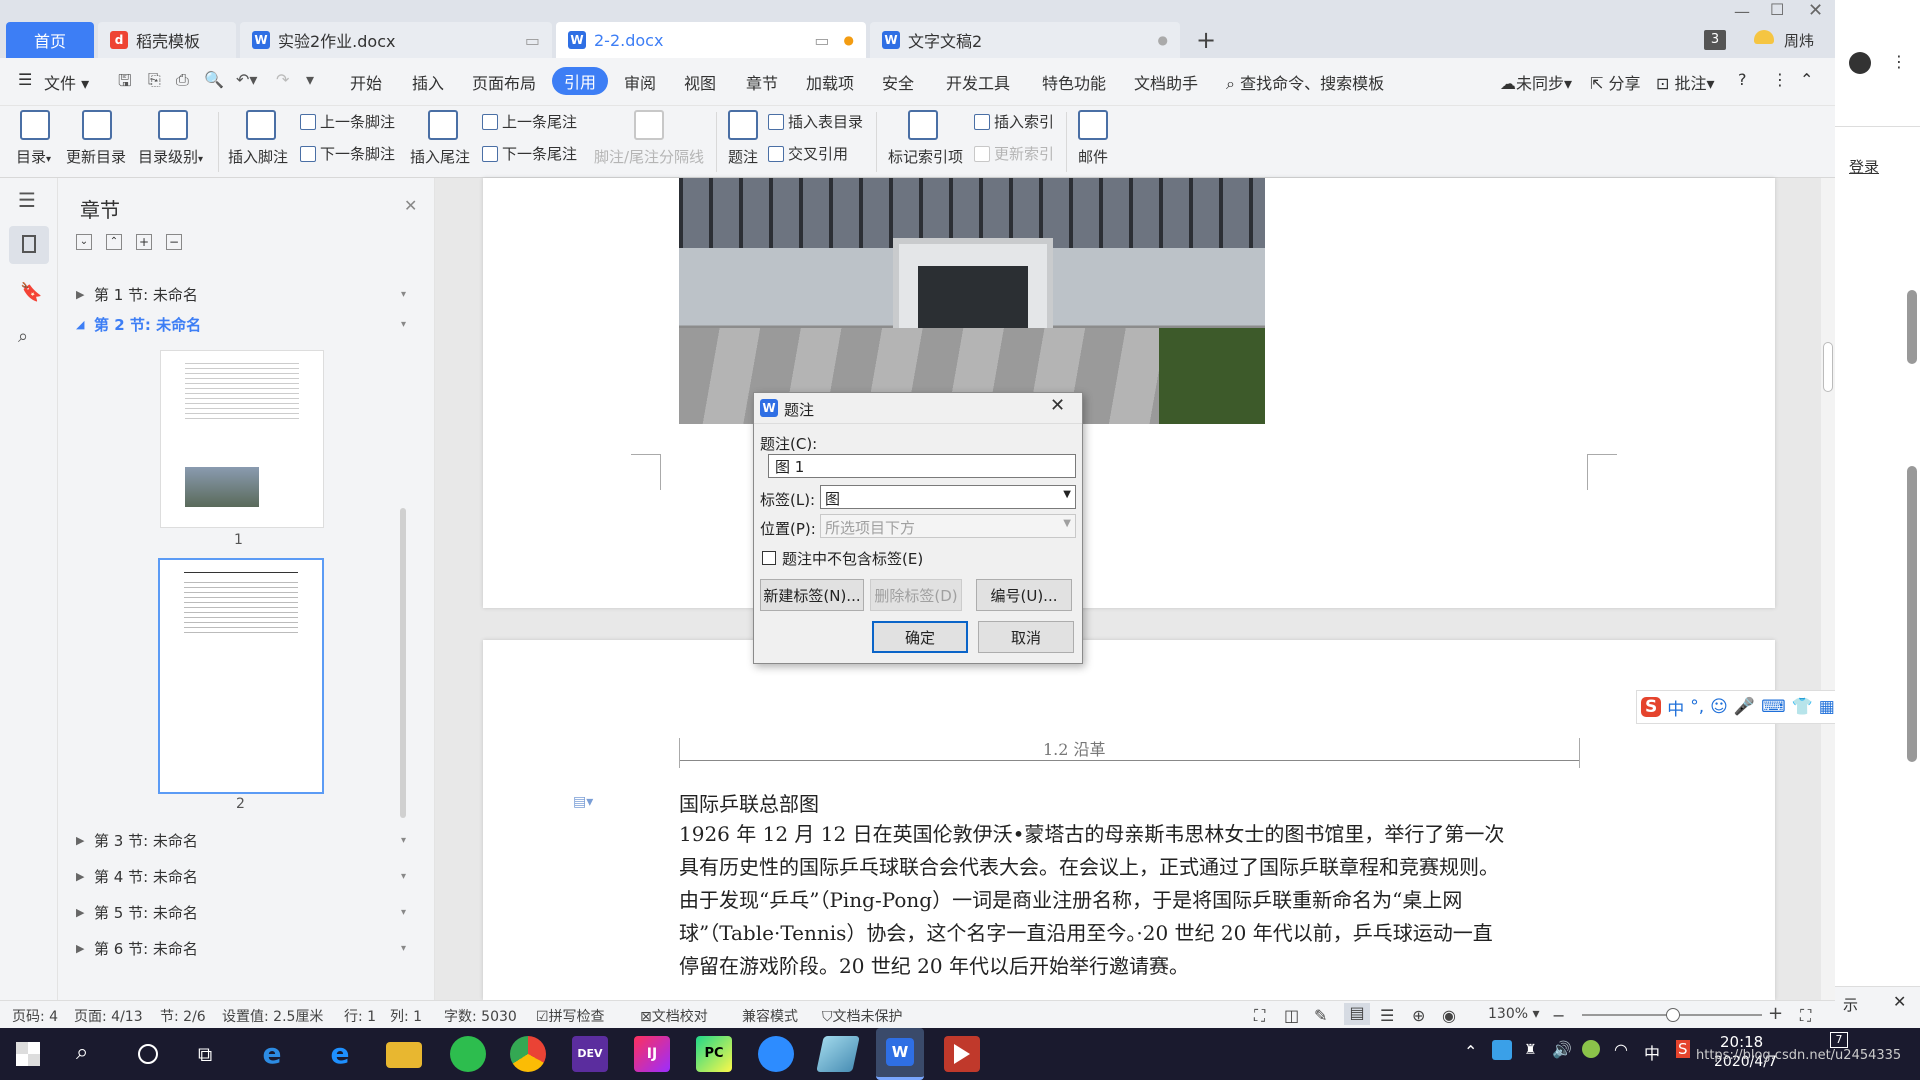 Image resolution: width=1920 pixels, height=1080 pixels. I want to click on user-name: 周炜, so click(1799, 40).